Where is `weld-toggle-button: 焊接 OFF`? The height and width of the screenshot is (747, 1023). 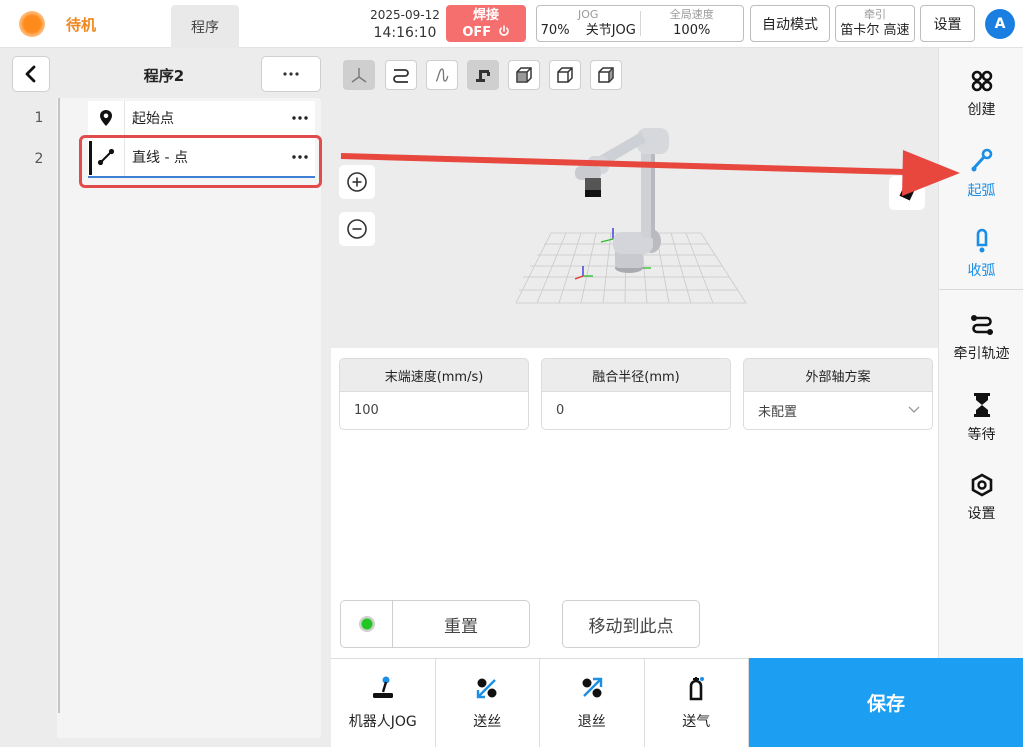
weld-toggle-button: 焊接 OFF is located at coordinates (486, 23).